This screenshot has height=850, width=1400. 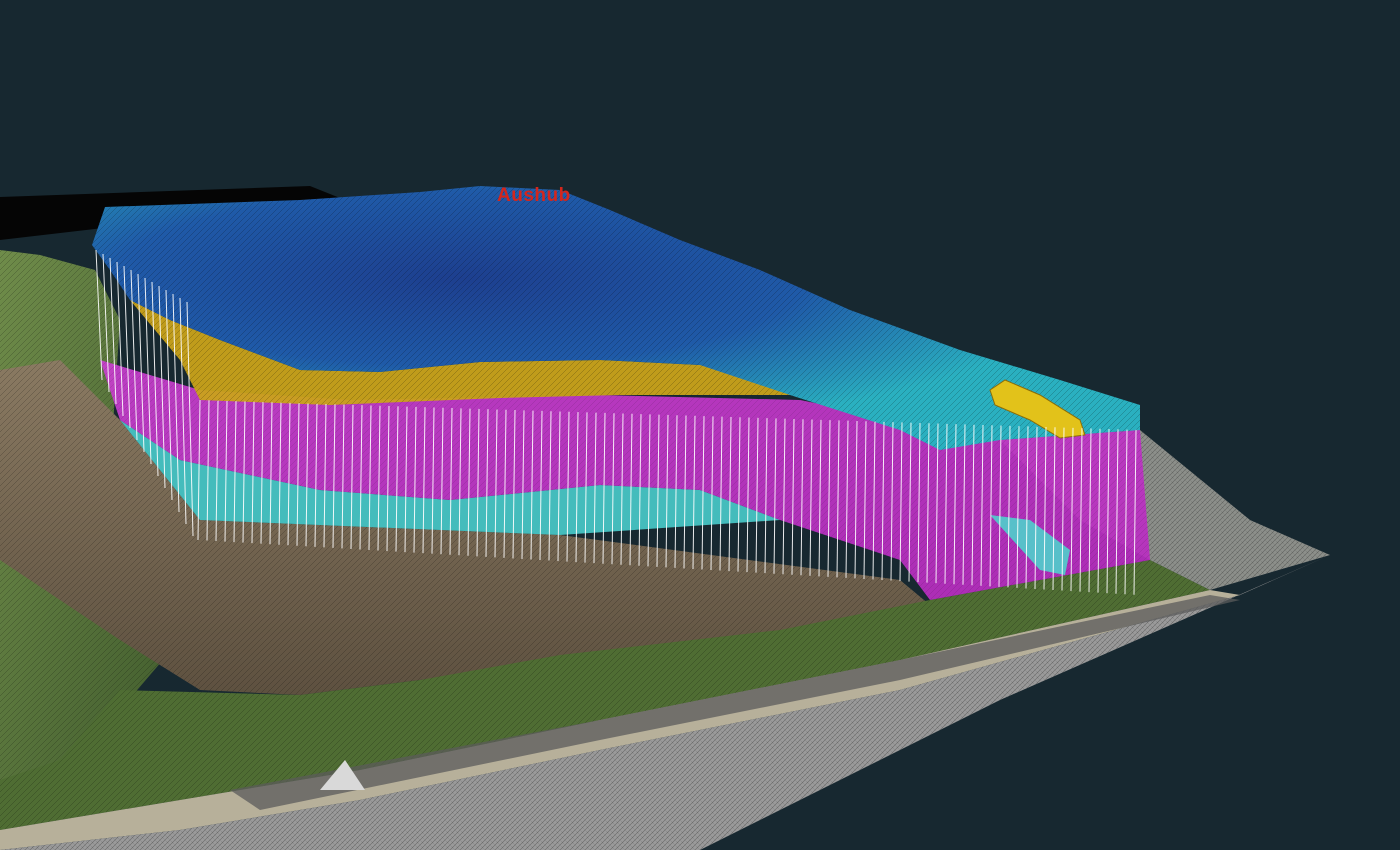 I want to click on excavation-label: Aushub, so click(x=534, y=195).